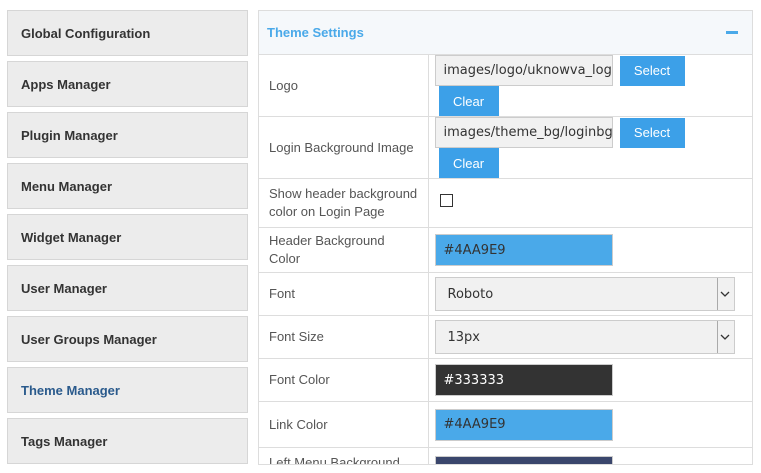 The width and height of the screenshot is (761, 473). I want to click on sidebar-item-theme-manager: Theme Manager, so click(127, 390).